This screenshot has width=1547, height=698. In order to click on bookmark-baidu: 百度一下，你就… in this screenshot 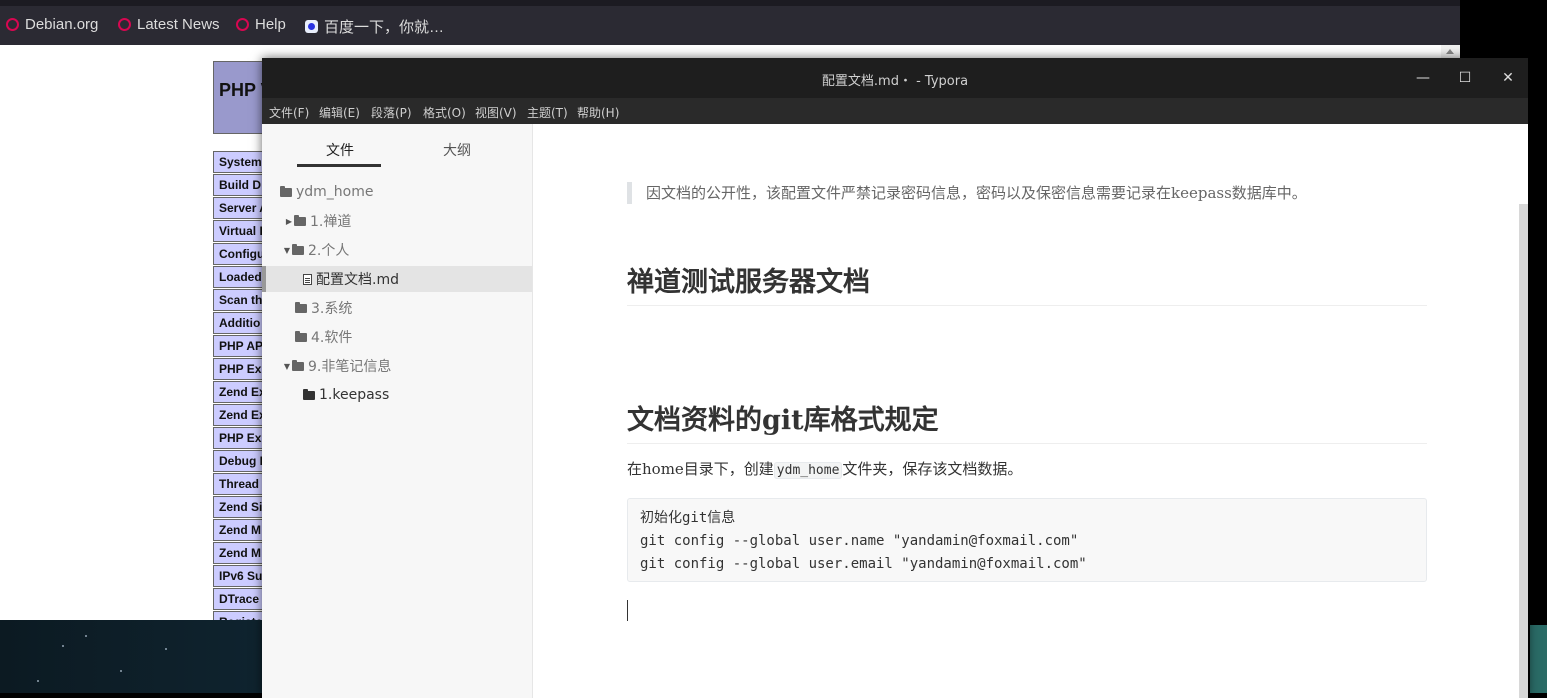, I will do `click(374, 26)`.